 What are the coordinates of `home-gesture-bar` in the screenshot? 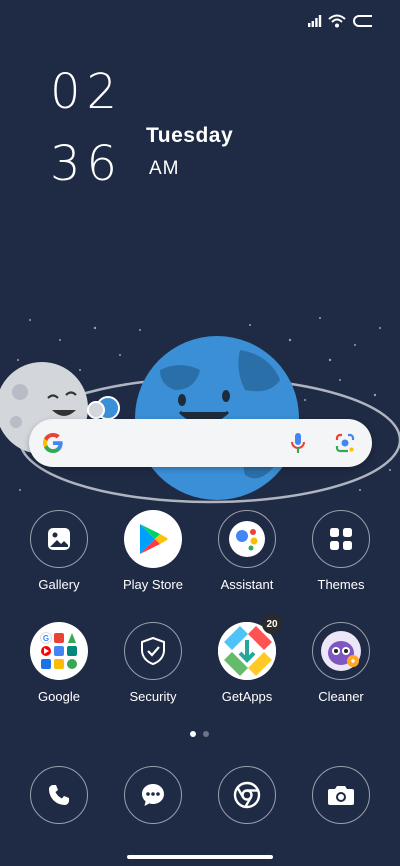 It's located at (200, 857).